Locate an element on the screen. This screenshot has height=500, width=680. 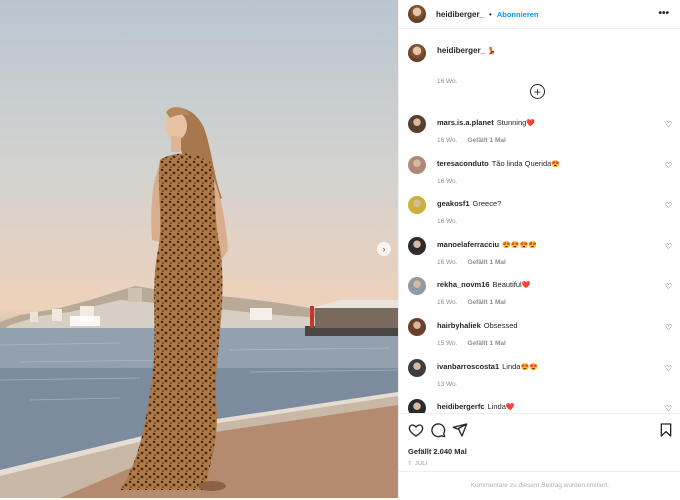
comment-meta: 15 Wo. Gefällt 1 Mal is located at coordinates (471, 343).